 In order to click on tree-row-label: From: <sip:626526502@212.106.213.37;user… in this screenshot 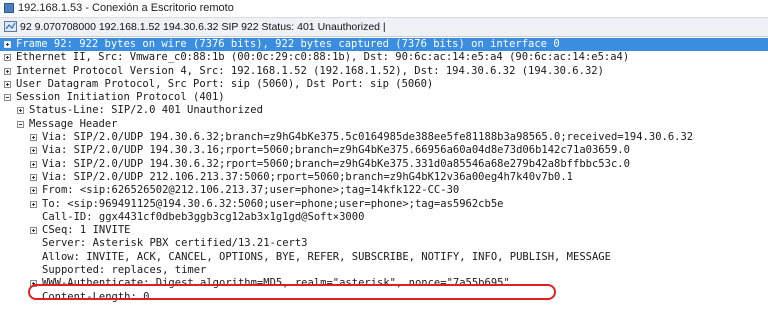, I will do `click(251, 190)`.